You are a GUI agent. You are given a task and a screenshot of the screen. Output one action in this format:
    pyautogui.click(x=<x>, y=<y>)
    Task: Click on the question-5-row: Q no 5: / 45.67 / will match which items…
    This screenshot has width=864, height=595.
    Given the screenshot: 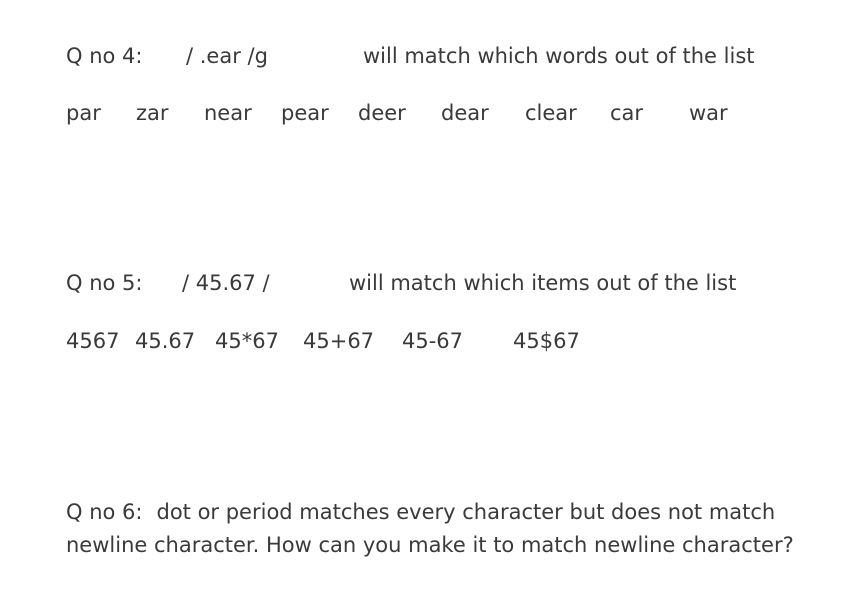 What is the action you would take?
    pyautogui.click(x=446, y=283)
    